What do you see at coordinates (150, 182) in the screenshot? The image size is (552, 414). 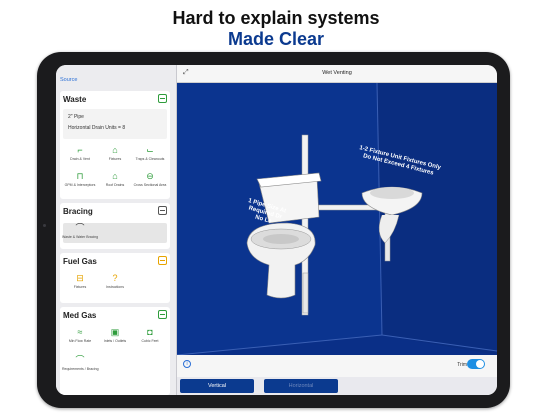 I see `waste-item-cross-section: ⊖ Cross Sectional Area` at bounding box center [150, 182].